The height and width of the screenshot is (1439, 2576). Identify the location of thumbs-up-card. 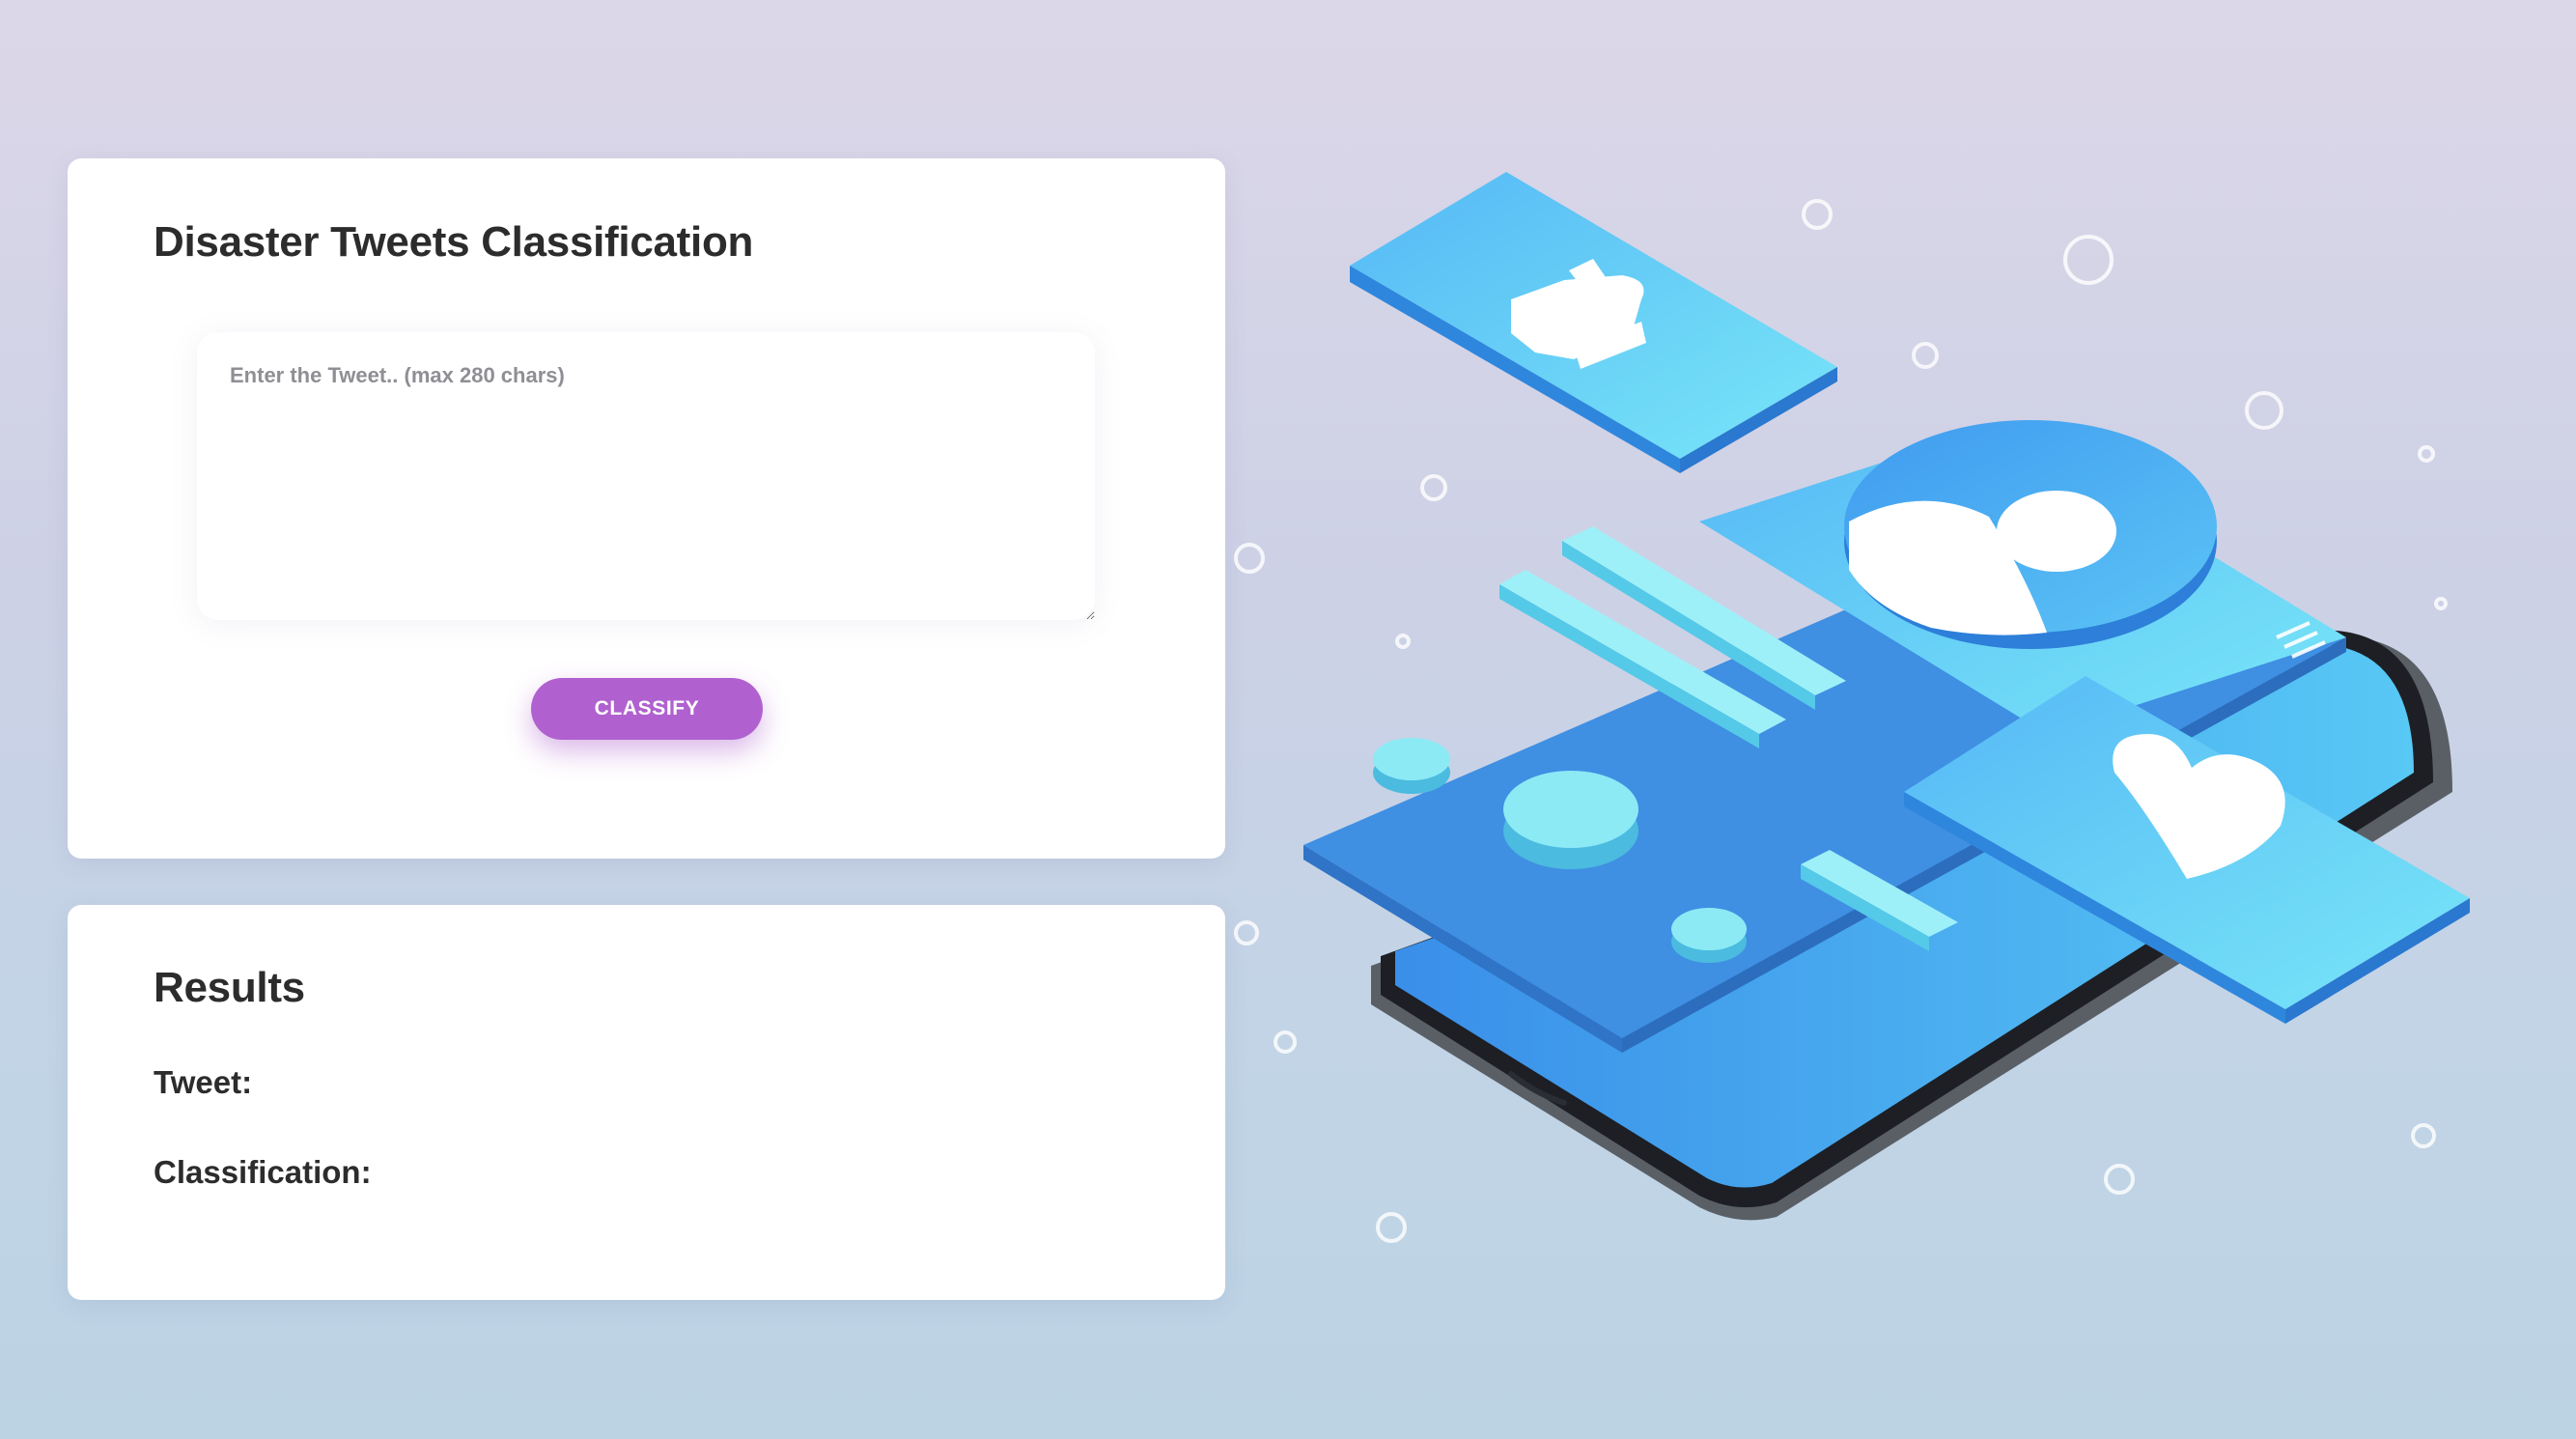
(1594, 322).